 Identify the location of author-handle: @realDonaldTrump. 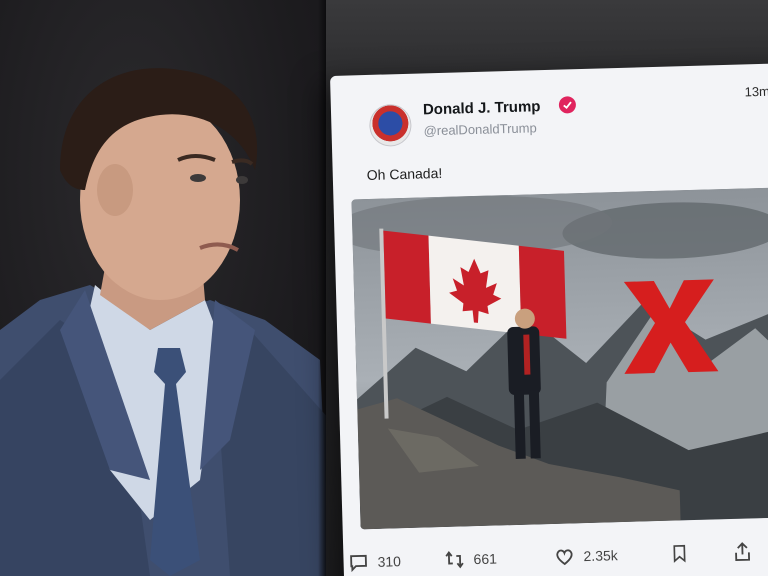
(480, 129).